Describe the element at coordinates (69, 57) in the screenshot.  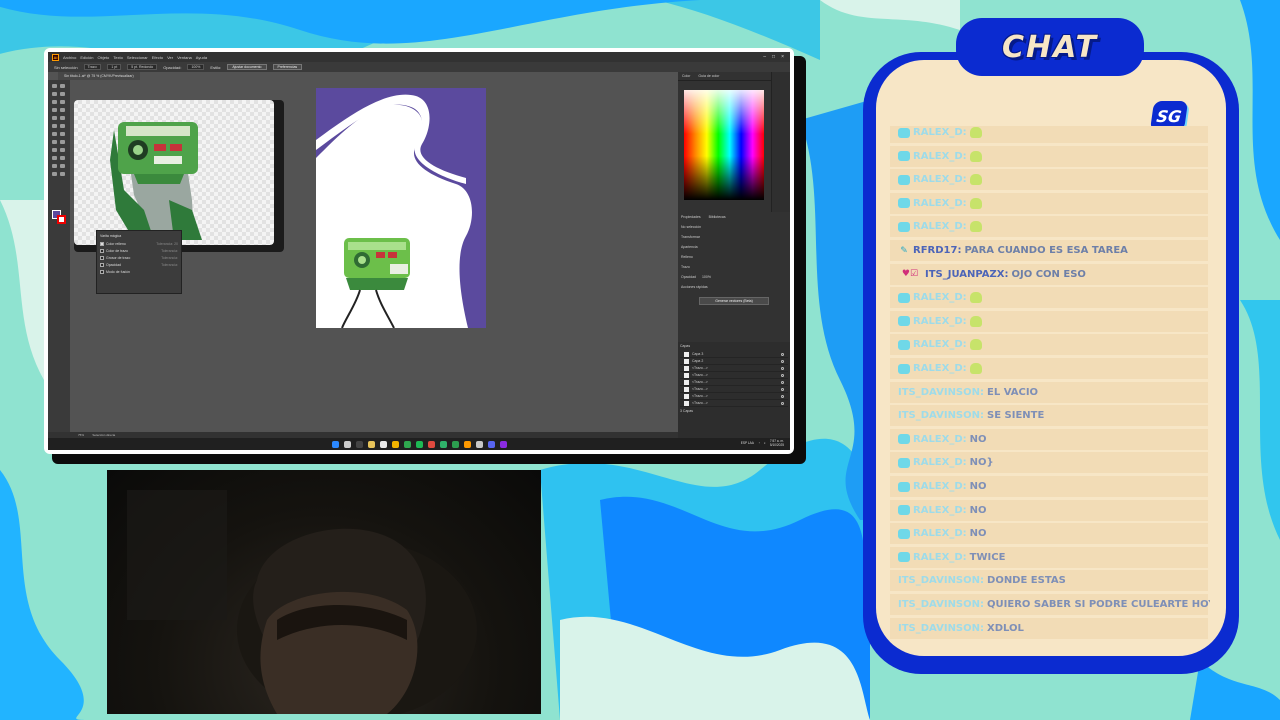
I see `menu-archivo: Archivo` at that location.